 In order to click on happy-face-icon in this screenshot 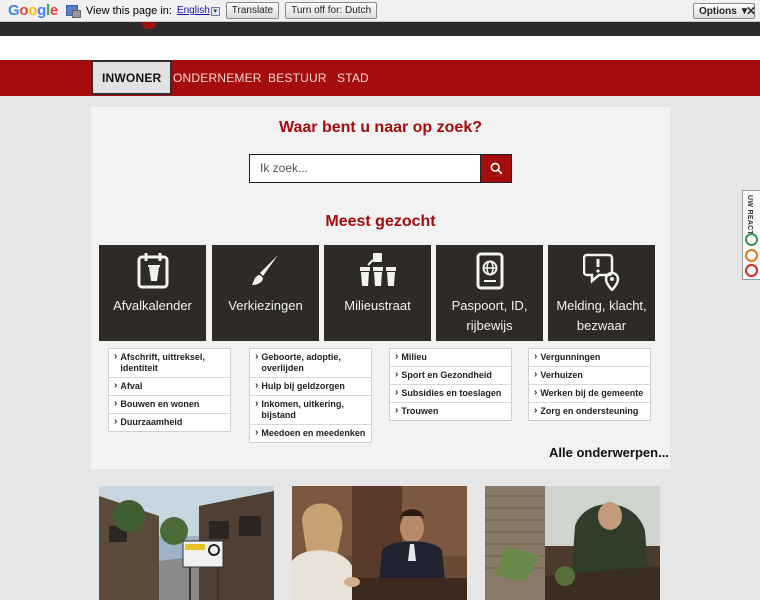, I will do `click(751, 239)`.